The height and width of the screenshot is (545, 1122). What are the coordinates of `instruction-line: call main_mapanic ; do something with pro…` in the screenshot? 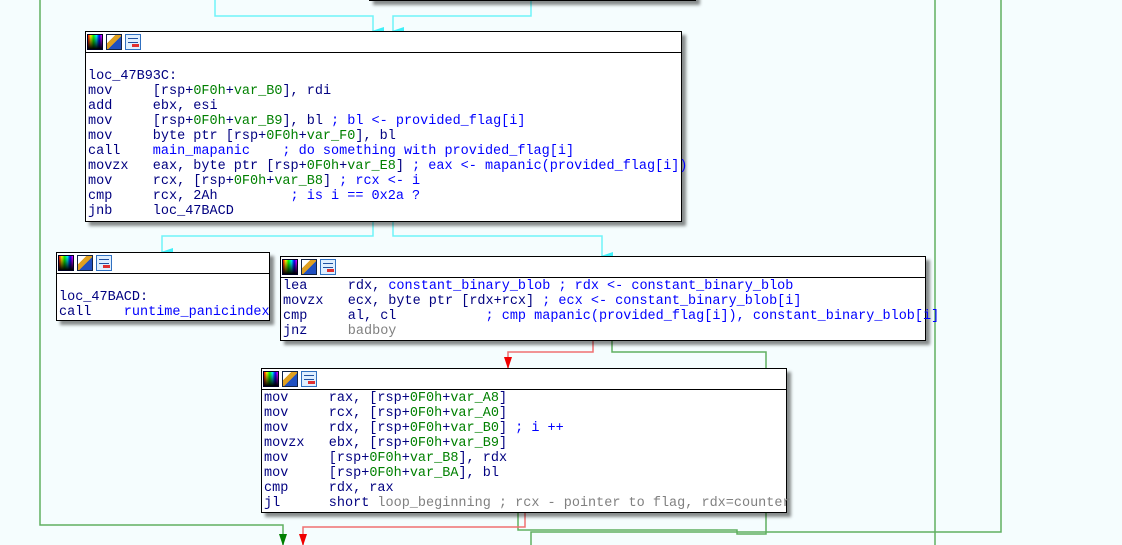 It's located at (384, 151).